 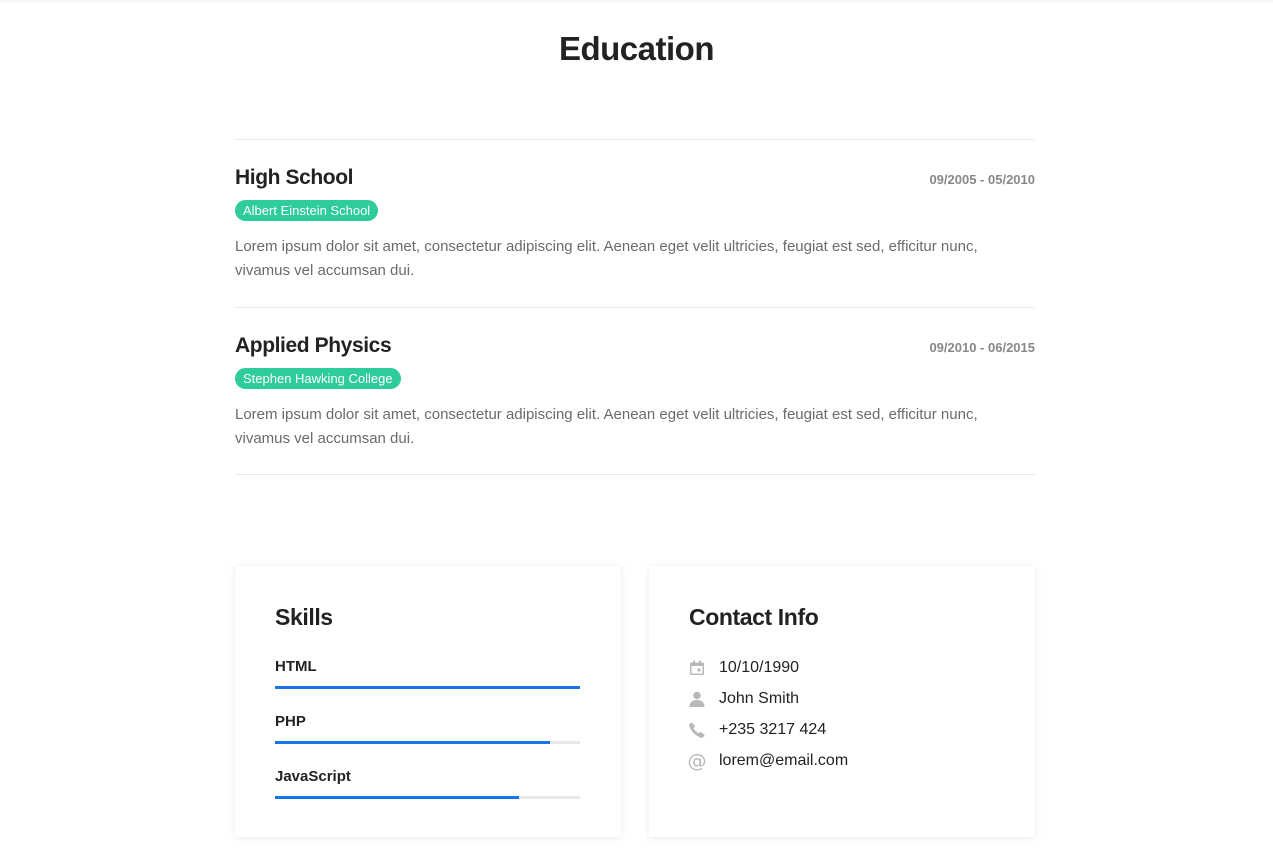 I want to click on page-title: Education, so click(x=636, y=48).